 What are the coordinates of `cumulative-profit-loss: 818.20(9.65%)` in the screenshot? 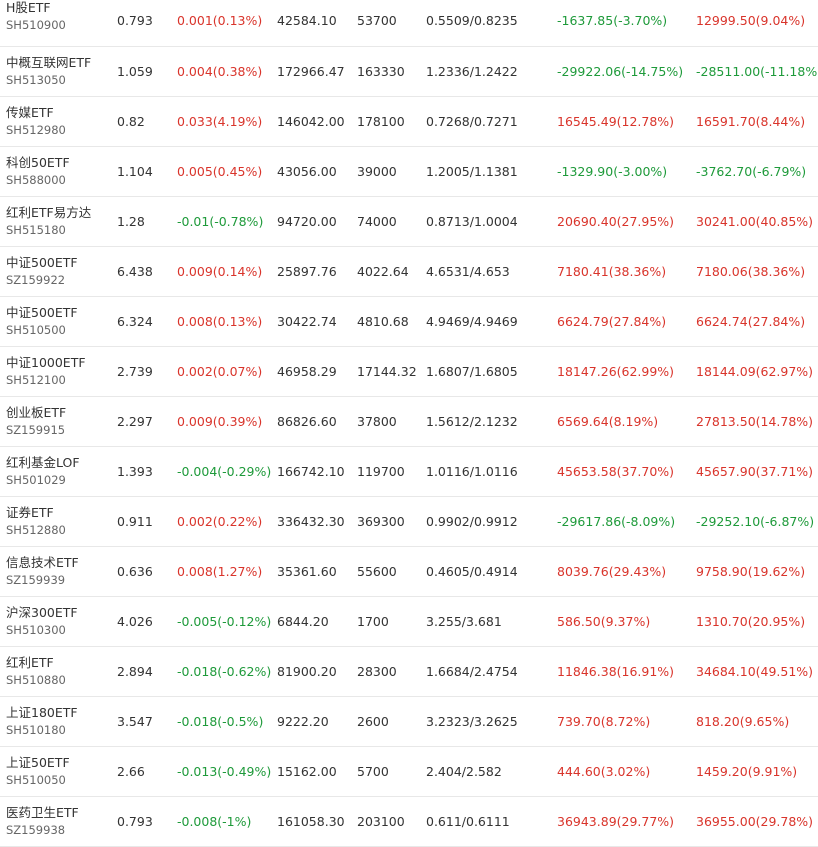 It's located at (743, 721).